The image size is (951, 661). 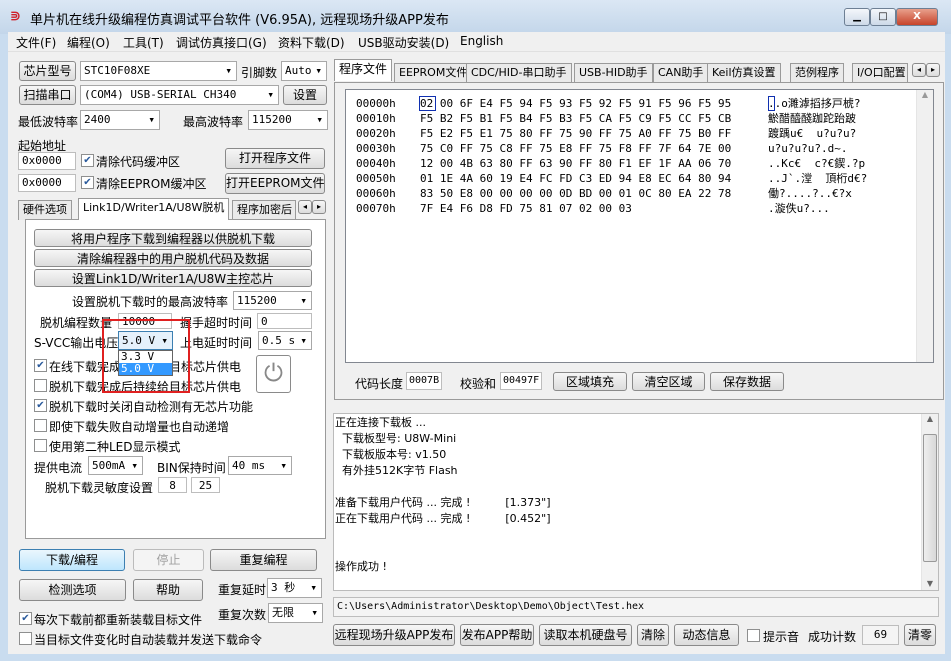 I want to click on hex-ascii: ..J`.漟 頂桁d€?, so click(x=818, y=178).